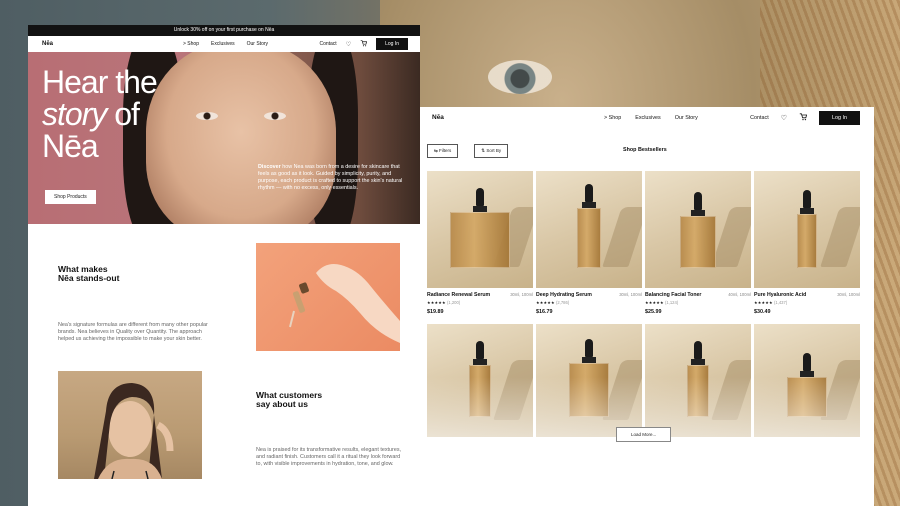  Describe the element at coordinates (544, 312) in the screenshot. I see `product-price: $16.79` at that location.